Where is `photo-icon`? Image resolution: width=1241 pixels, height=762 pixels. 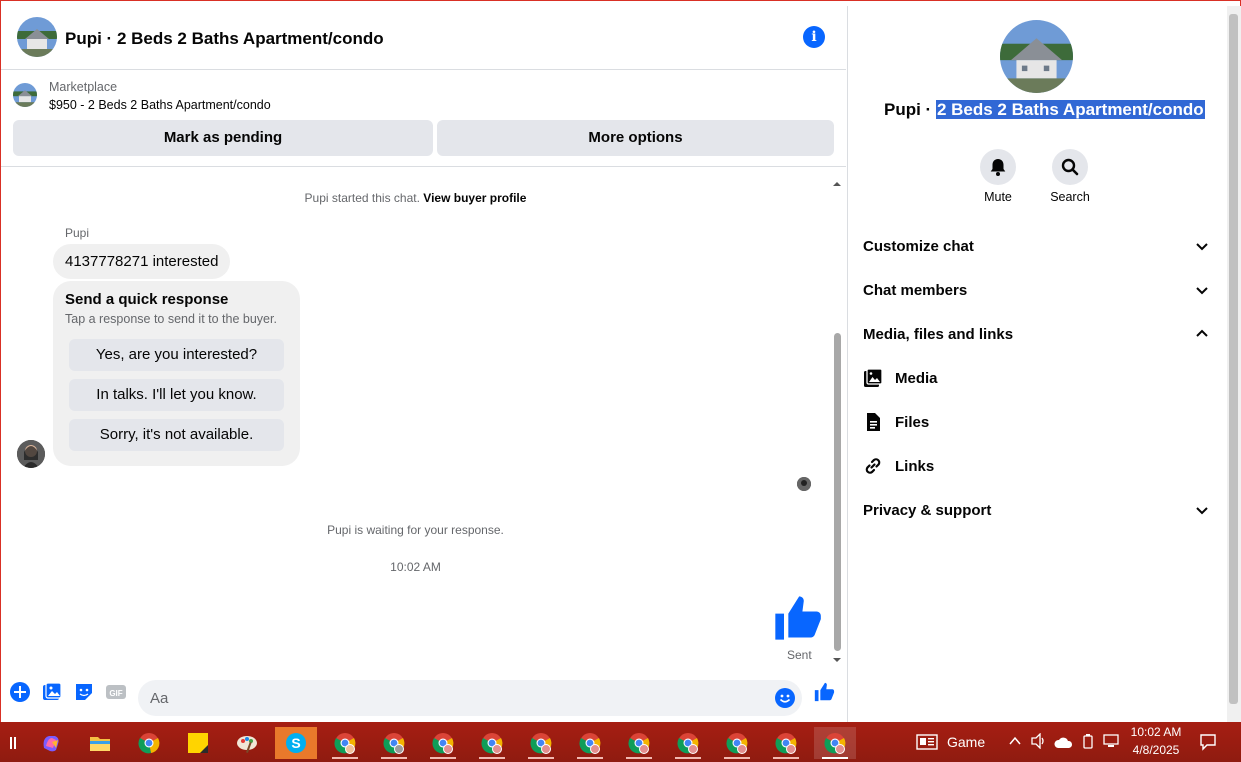 photo-icon is located at coordinates (52, 692).